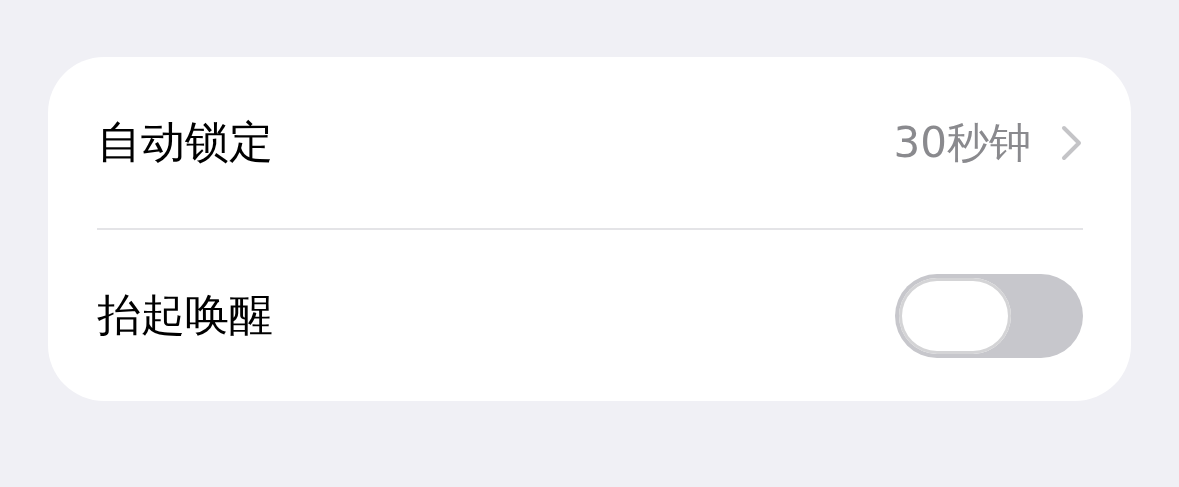 Image resolution: width=1179 pixels, height=487 pixels. What do you see at coordinates (1072, 142) in the screenshot?
I see `chevron-icon` at bounding box center [1072, 142].